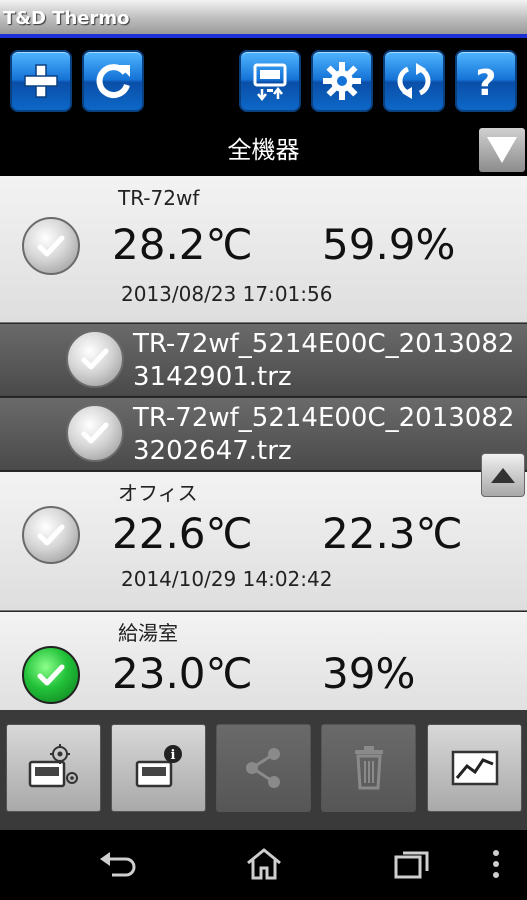 Image resolution: width=527 pixels, height=900 pixels. I want to click on refresh-icon, so click(113, 81).